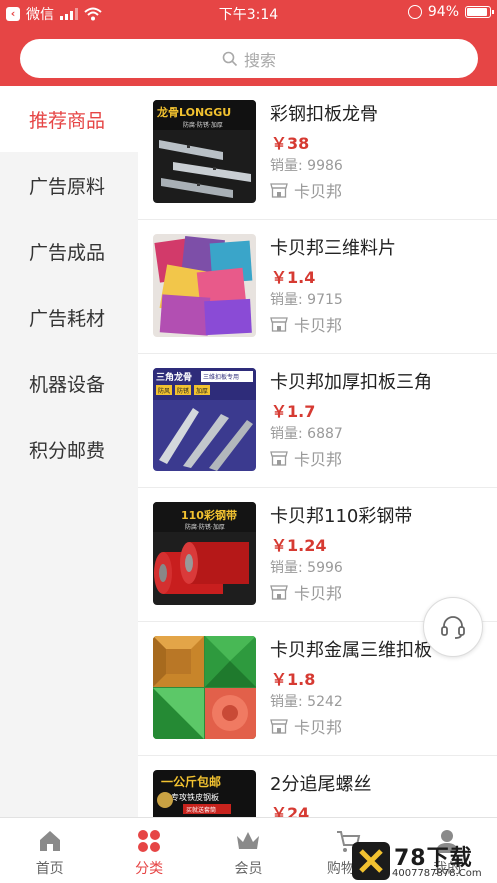  I want to click on product-sales: 销量: 9986, so click(306, 166).